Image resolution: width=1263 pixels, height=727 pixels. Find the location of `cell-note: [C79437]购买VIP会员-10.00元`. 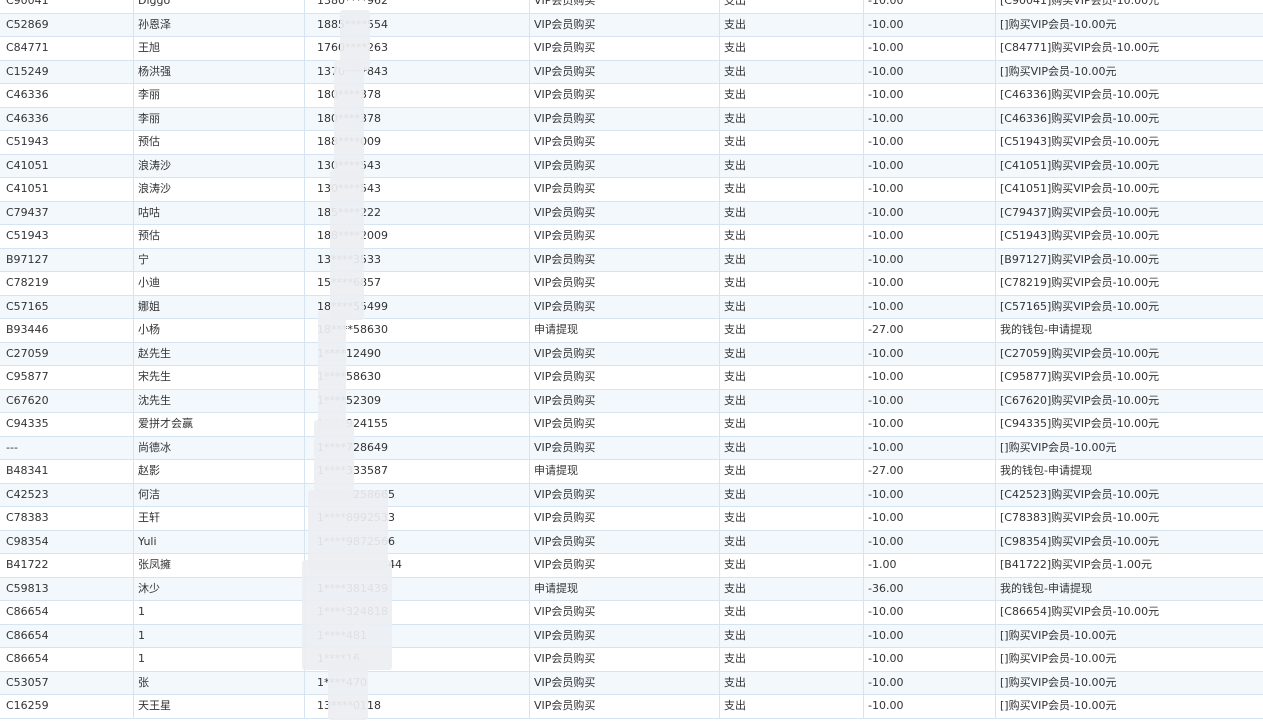

cell-note: [C79437]购买VIP会员-10.00元 is located at coordinates (1129, 213).